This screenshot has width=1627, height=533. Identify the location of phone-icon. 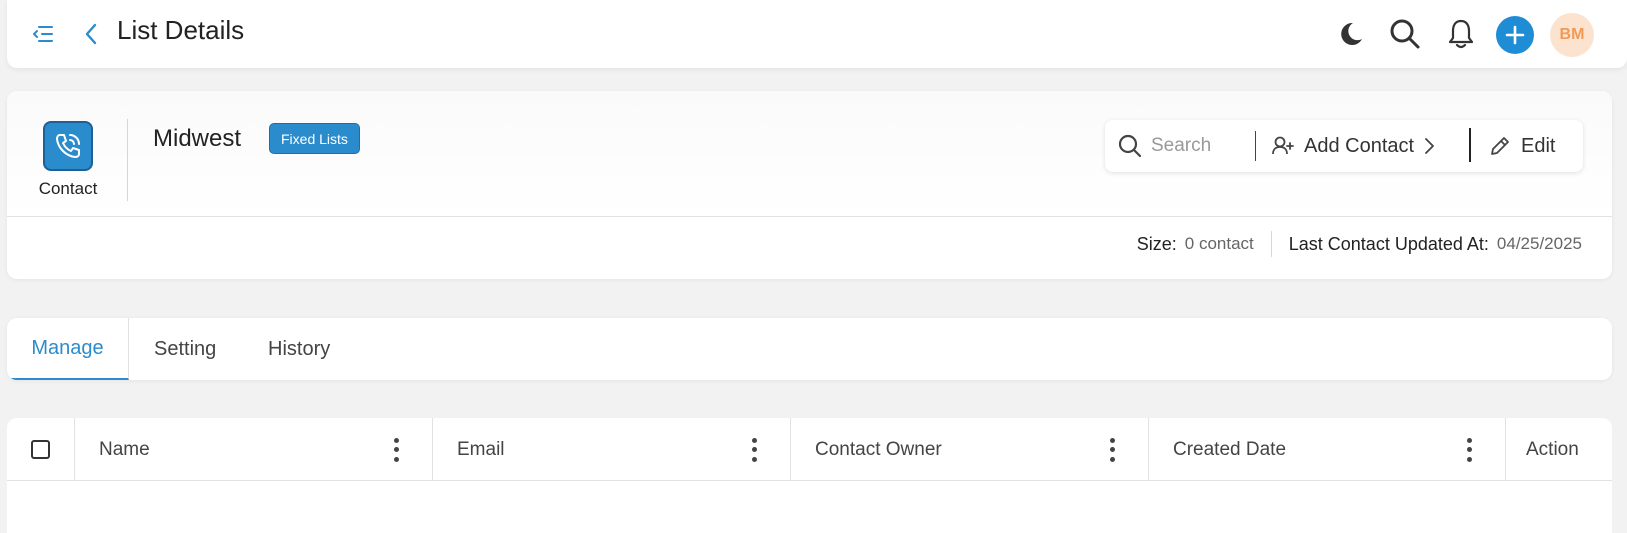
(68, 146).